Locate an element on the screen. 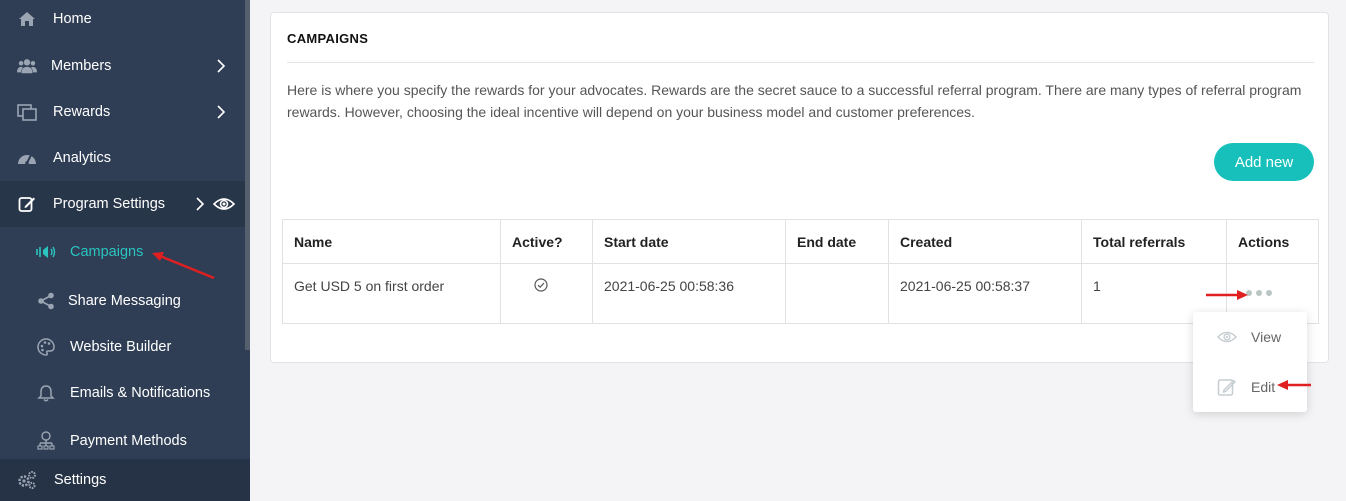 The image size is (1346, 501). sidebar-item-settings: Settings is located at coordinates (125, 480).